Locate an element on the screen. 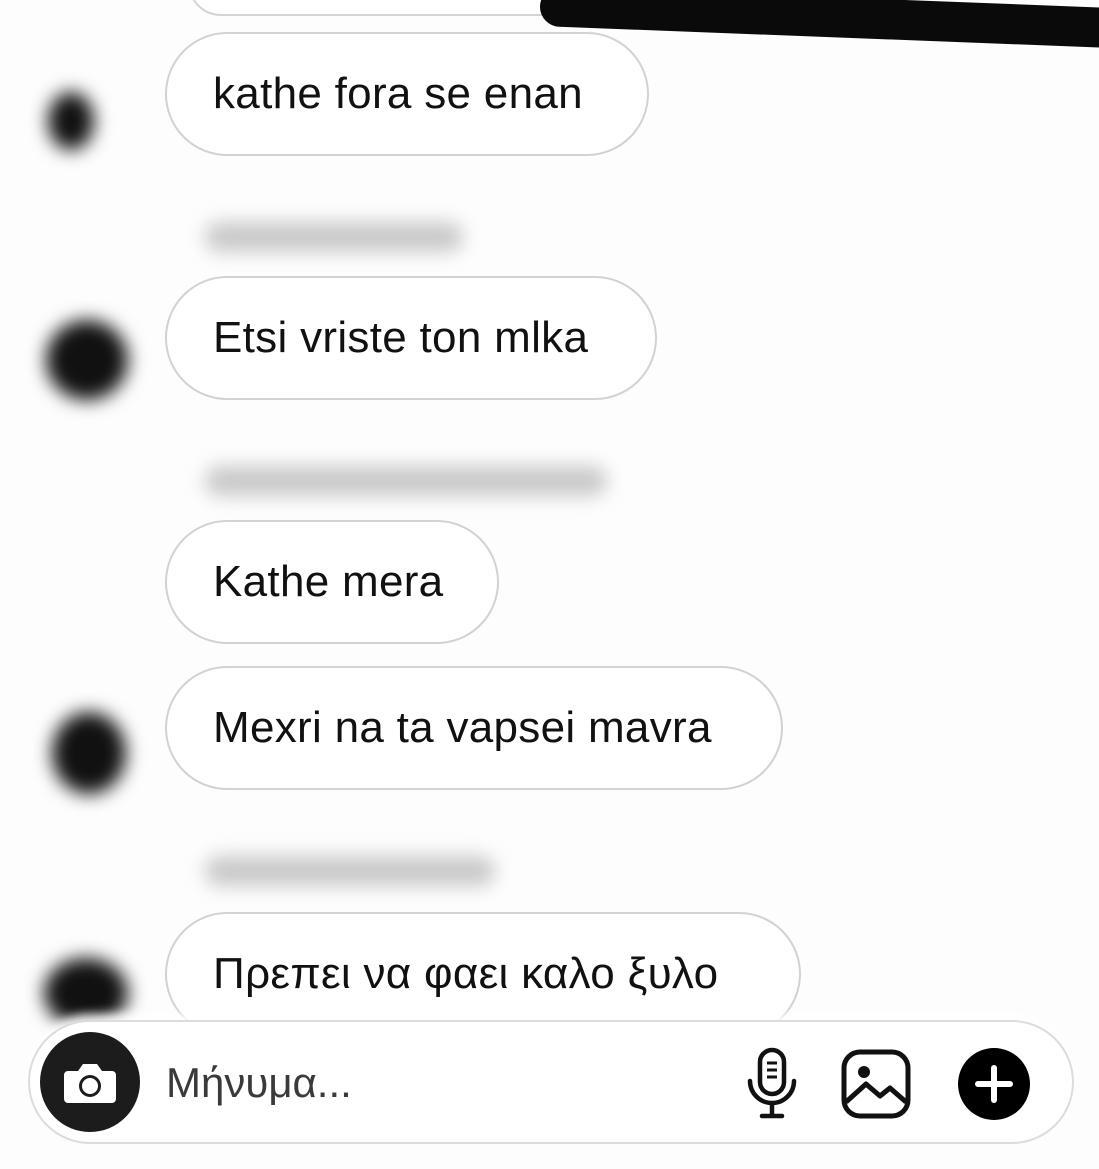 The height and width of the screenshot is (1169, 1099). redaction-marker is located at coordinates (819, 25).